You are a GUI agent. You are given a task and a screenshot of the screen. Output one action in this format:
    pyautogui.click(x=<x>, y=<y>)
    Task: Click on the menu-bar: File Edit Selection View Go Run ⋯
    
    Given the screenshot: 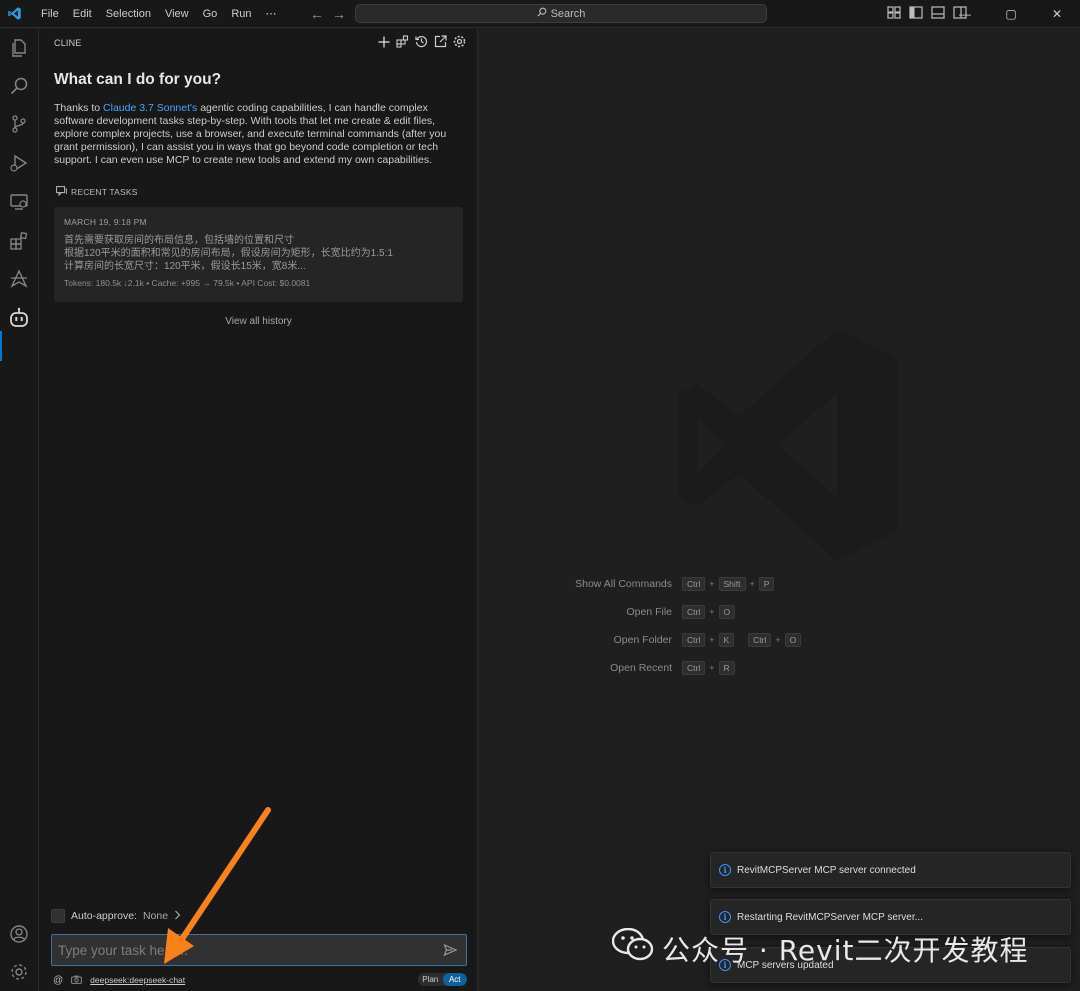 What is the action you would take?
    pyautogui.click(x=159, y=14)
    